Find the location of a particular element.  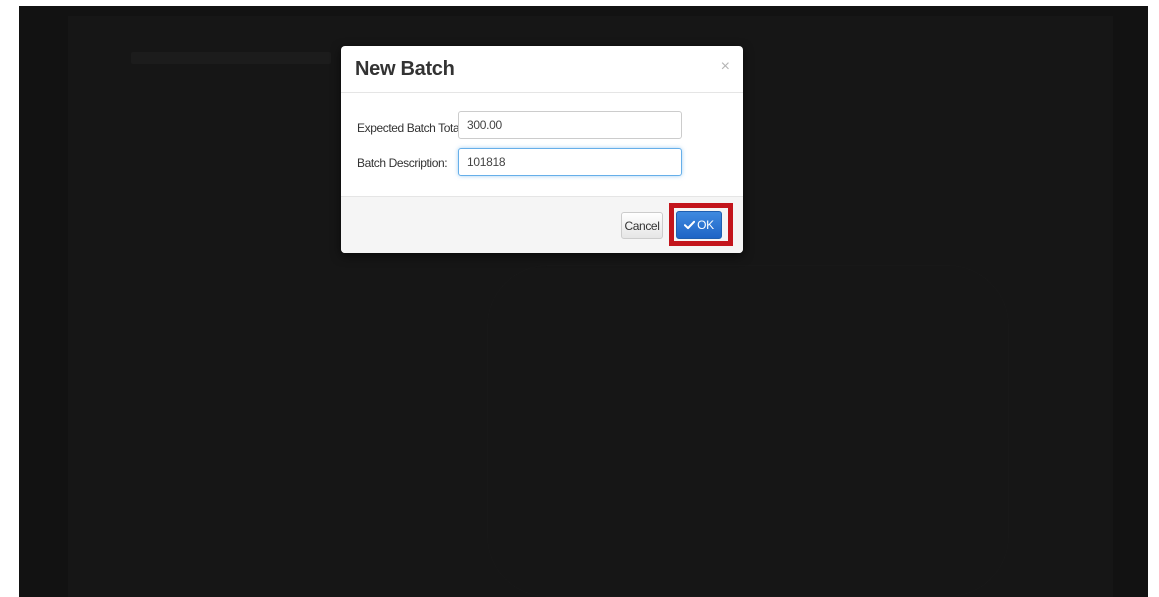

dialog-title: New Batch is located at coordinates (405, 69).